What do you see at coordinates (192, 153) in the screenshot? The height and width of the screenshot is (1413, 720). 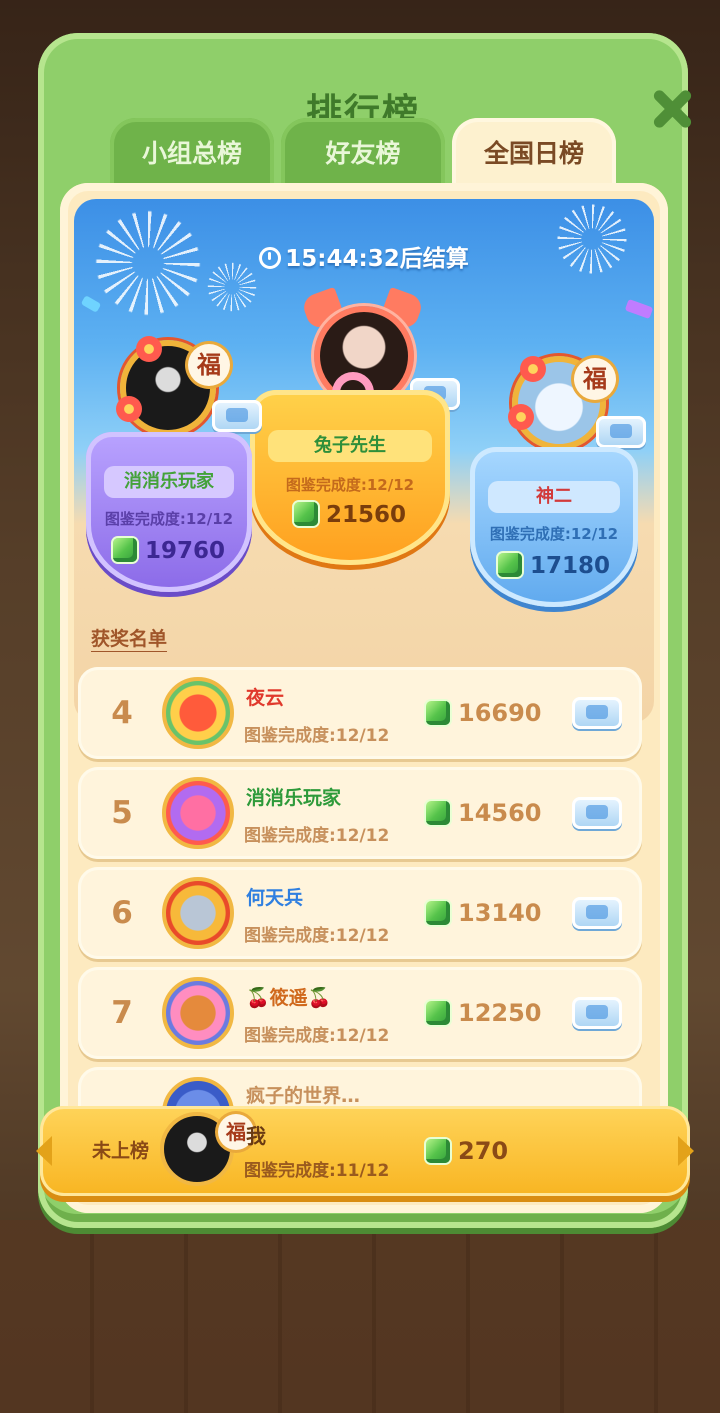 I see `tab-group-total: 小组总榜` at bounding box center [192, 153].